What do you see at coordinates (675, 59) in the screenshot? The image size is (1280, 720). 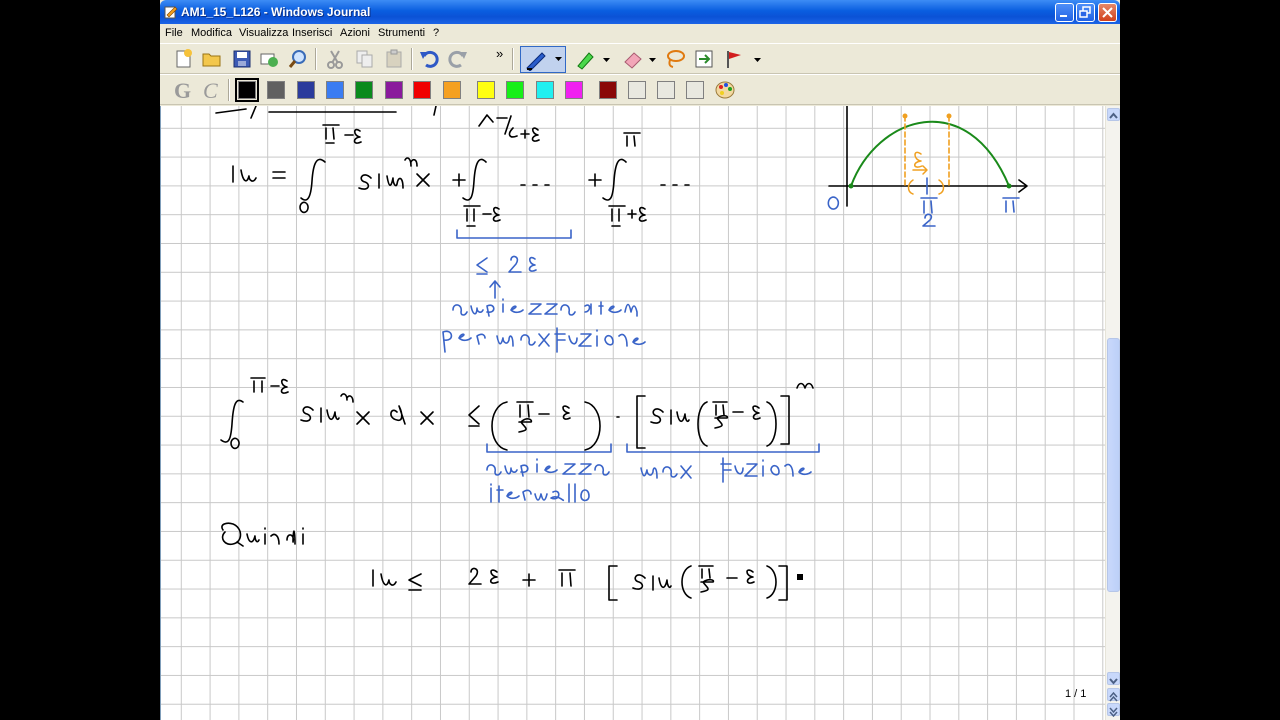 I see `lasso-select-icon` at bounding box center [675, 59].